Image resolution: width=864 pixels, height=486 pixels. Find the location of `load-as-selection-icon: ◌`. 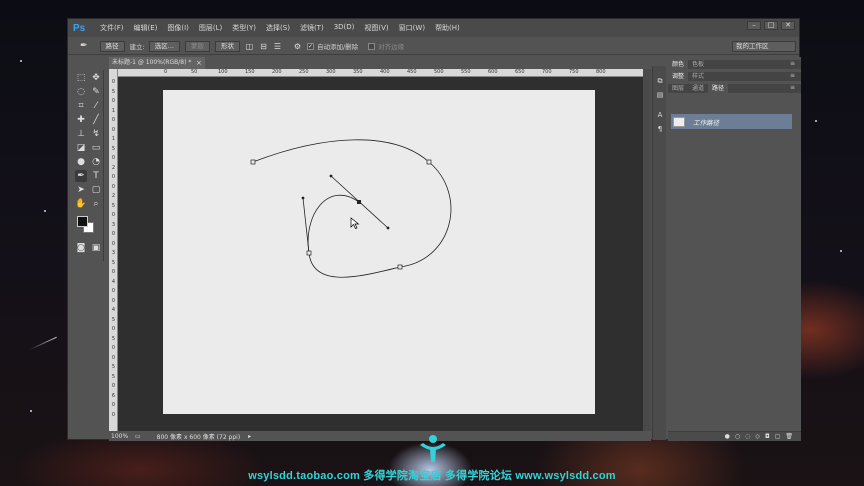

load-as-selection-icon: ◌ is located at coordinates (747, 436).